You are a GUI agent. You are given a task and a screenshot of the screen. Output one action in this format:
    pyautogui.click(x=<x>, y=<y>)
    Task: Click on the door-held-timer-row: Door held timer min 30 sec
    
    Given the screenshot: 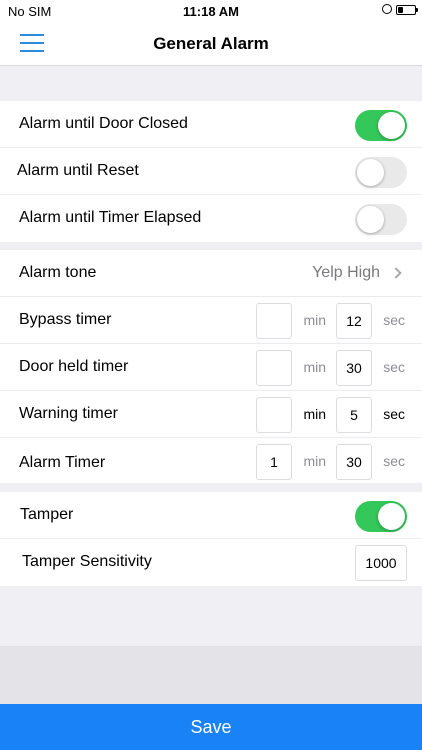 What is the action you would take?
    pyautogui.click(x=211, y=367)
    